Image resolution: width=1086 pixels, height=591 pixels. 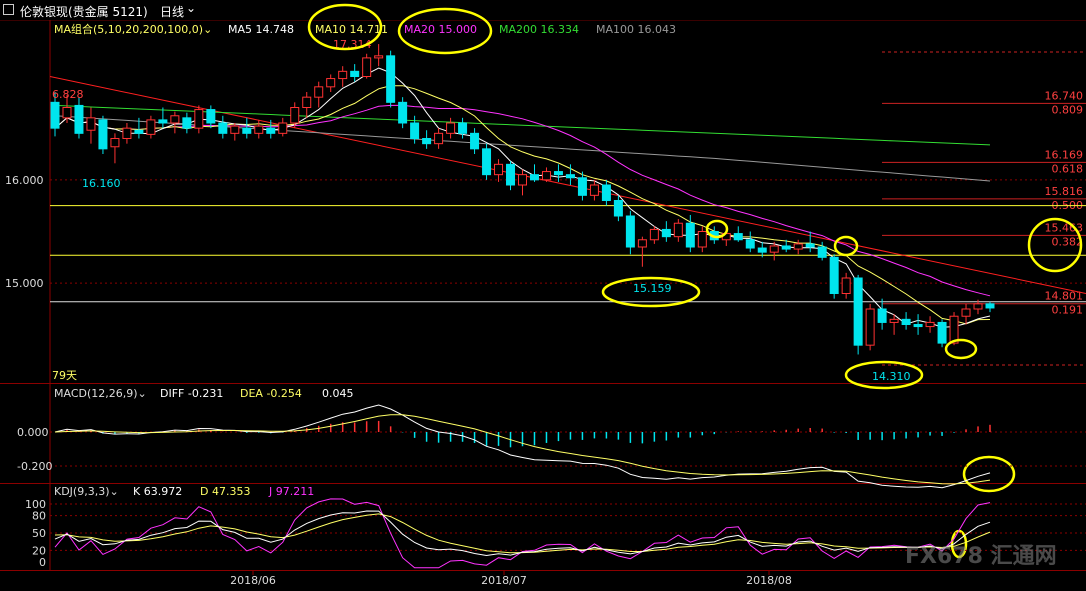 I want to click on ma-value-label: MA10 14.711, so click(x=351, y=29).